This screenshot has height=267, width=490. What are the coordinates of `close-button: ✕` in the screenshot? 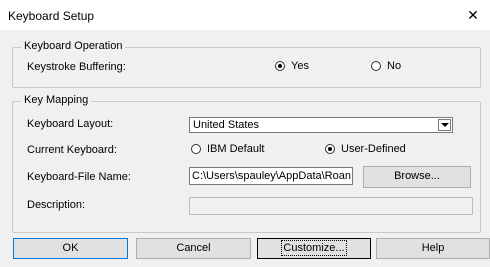 It's located at (473, 15).